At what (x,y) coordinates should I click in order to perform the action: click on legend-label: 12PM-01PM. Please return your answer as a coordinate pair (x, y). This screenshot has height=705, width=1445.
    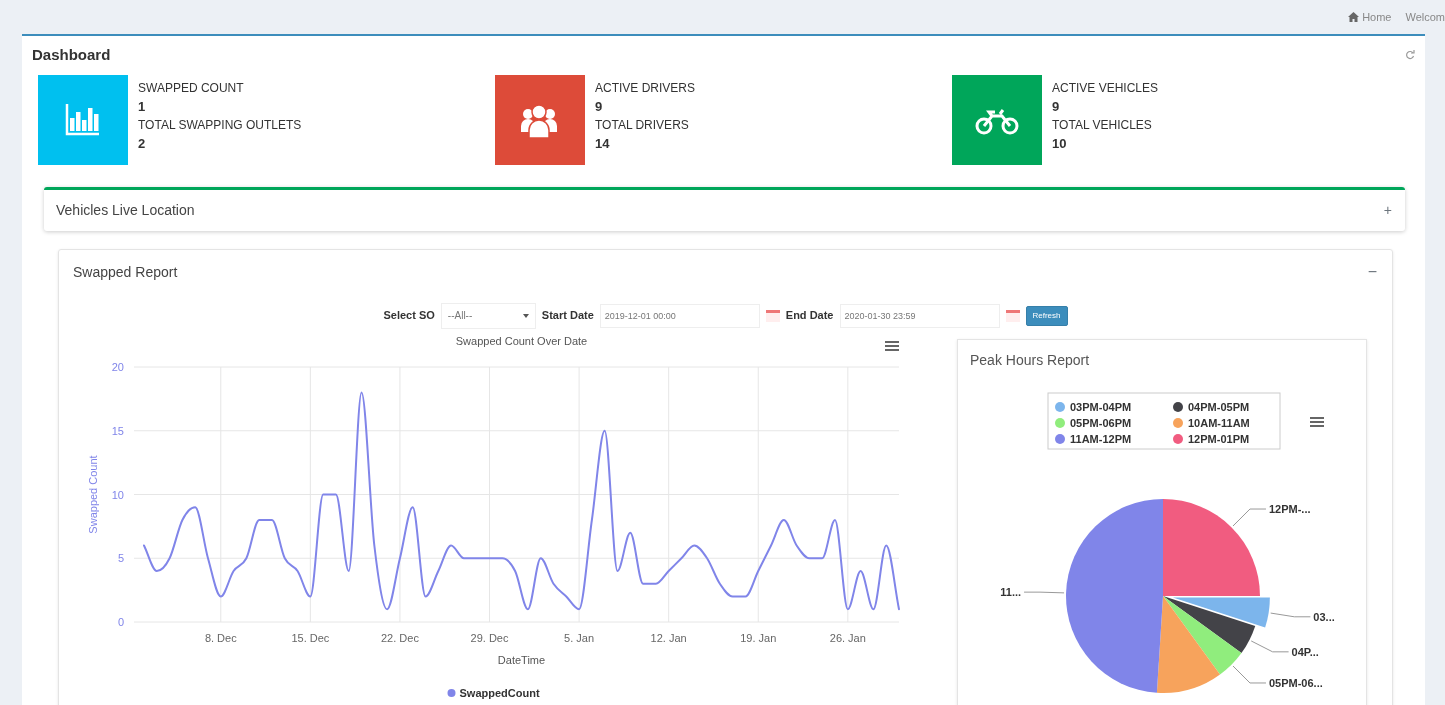
    Looking at the image, I should click on (1219, 438).